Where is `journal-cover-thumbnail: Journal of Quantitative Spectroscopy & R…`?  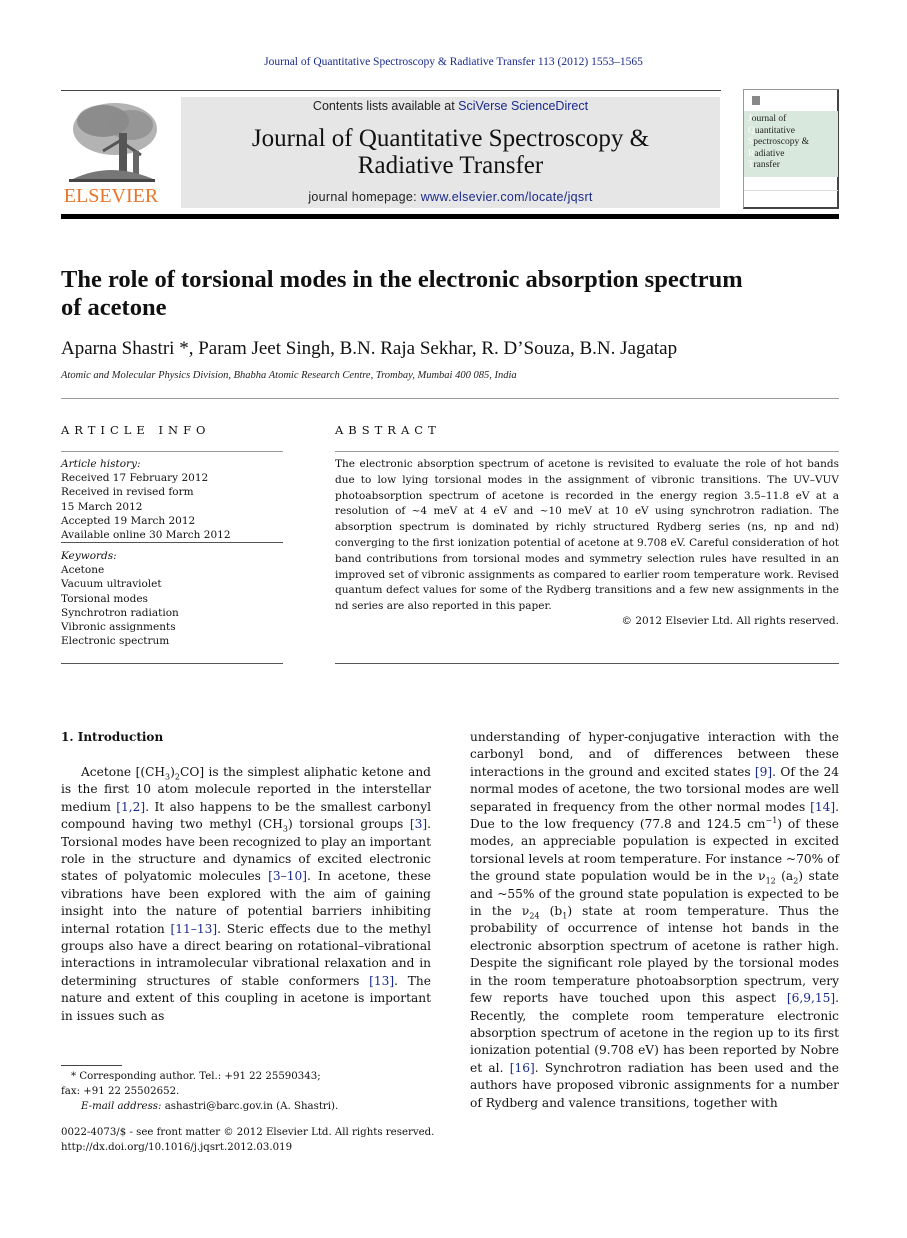 journal-cover-thumbnail: Journal of Quantitative Spectroscopy & R… is located at coordinates (791, 149).